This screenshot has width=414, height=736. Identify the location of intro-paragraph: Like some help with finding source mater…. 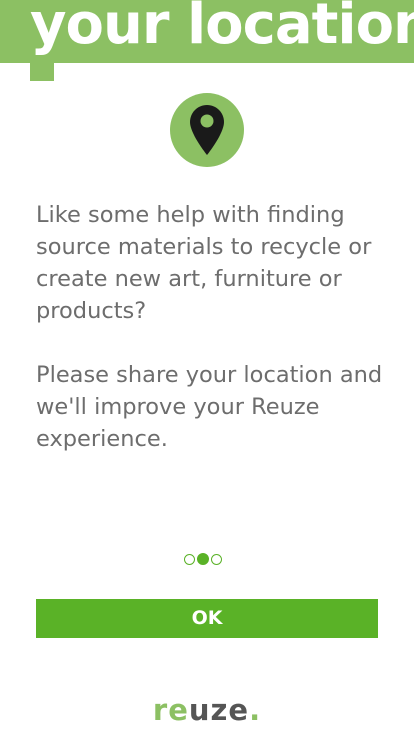
(204, 263).